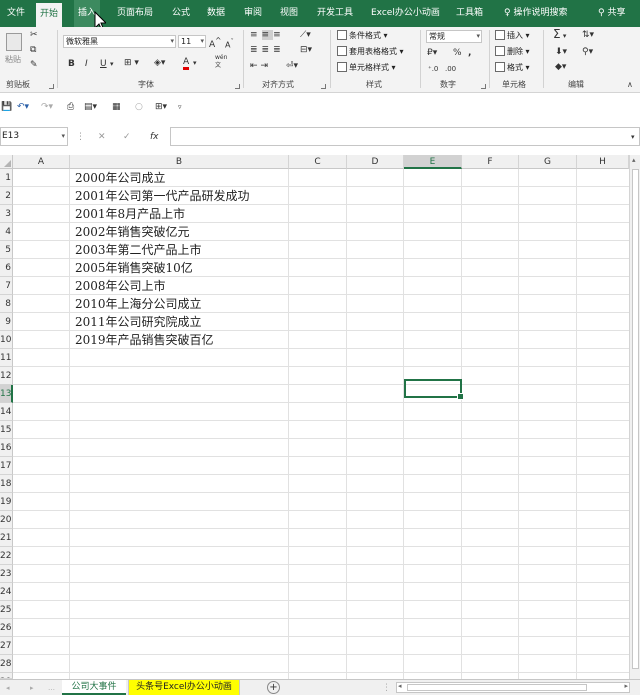 Image resolution: width=640 pixels, height=695 pixels. Describe the element at coordinates (405, 13) in the screenshot. I see `tab-excel-animation: Excel办公小动画` at that location.